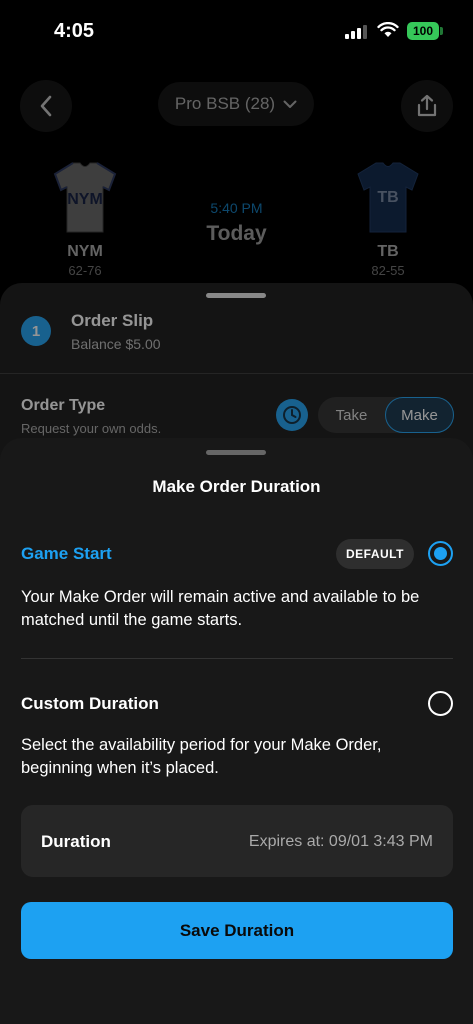 The image size is (473, 1024). What do you see at coordinates (236, 233) in the screenshot?
I see `game-day: Today` at bounding box center [236, 233].